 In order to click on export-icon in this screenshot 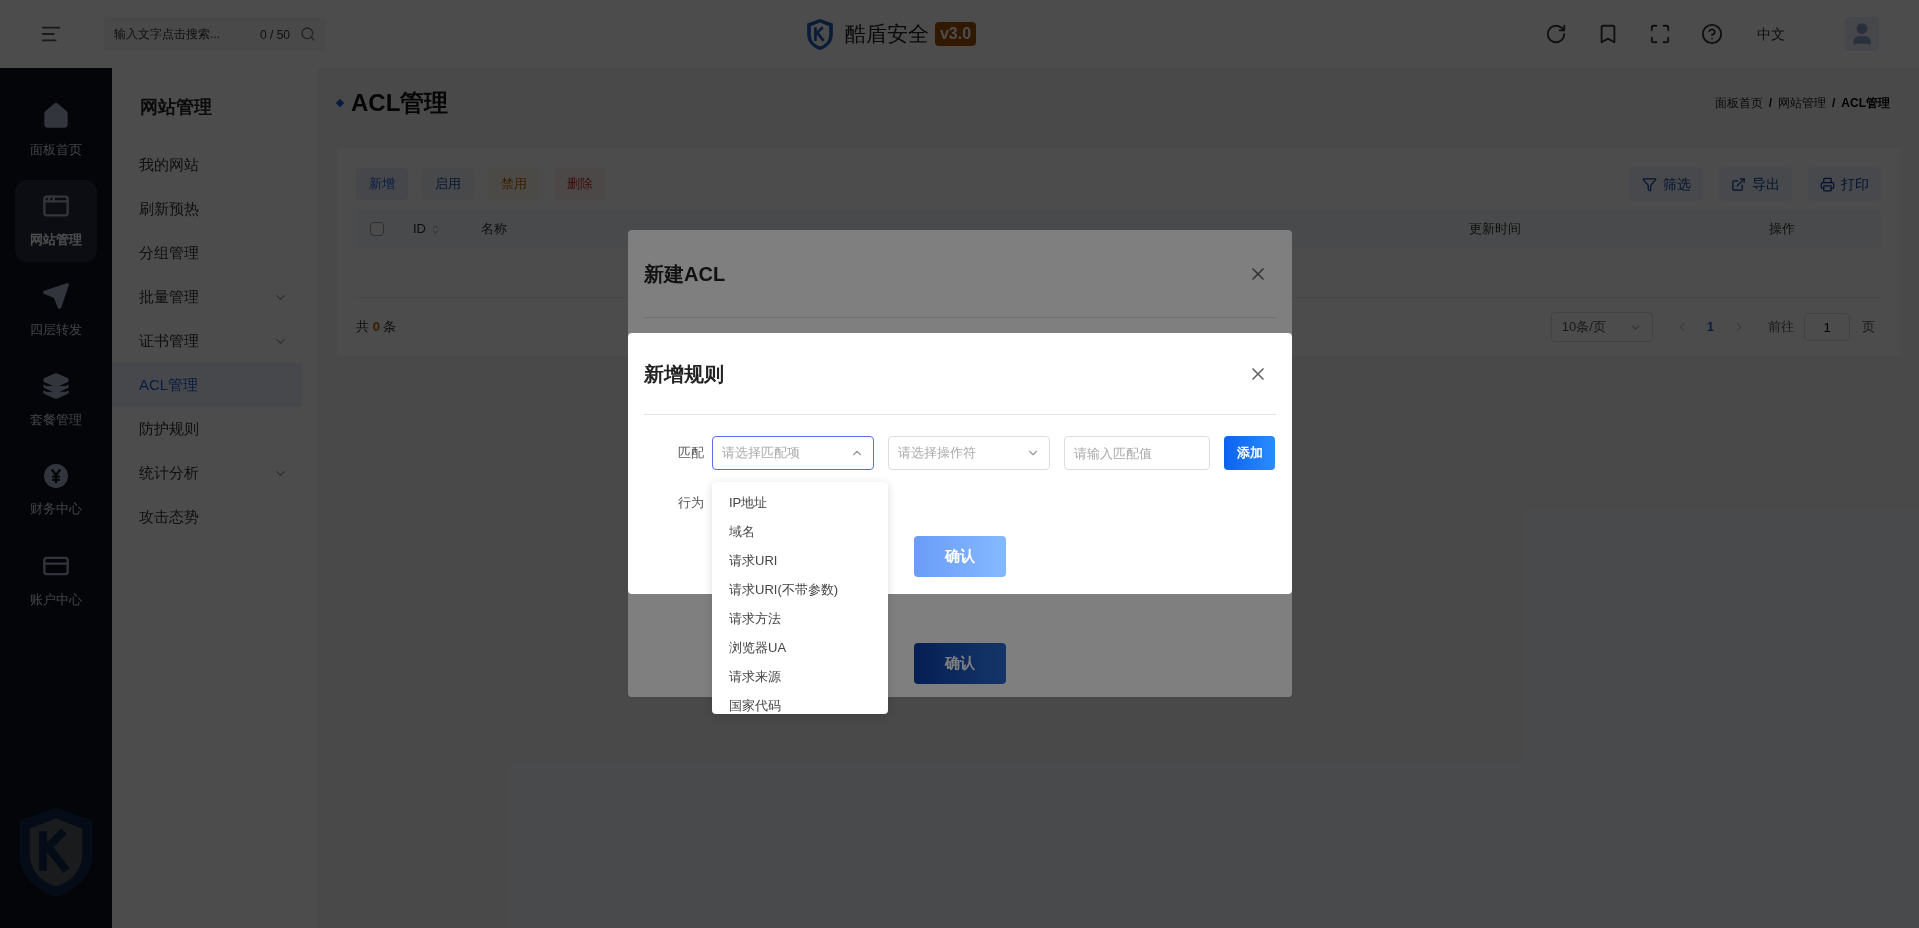, I will do `click(1738, 184)`.